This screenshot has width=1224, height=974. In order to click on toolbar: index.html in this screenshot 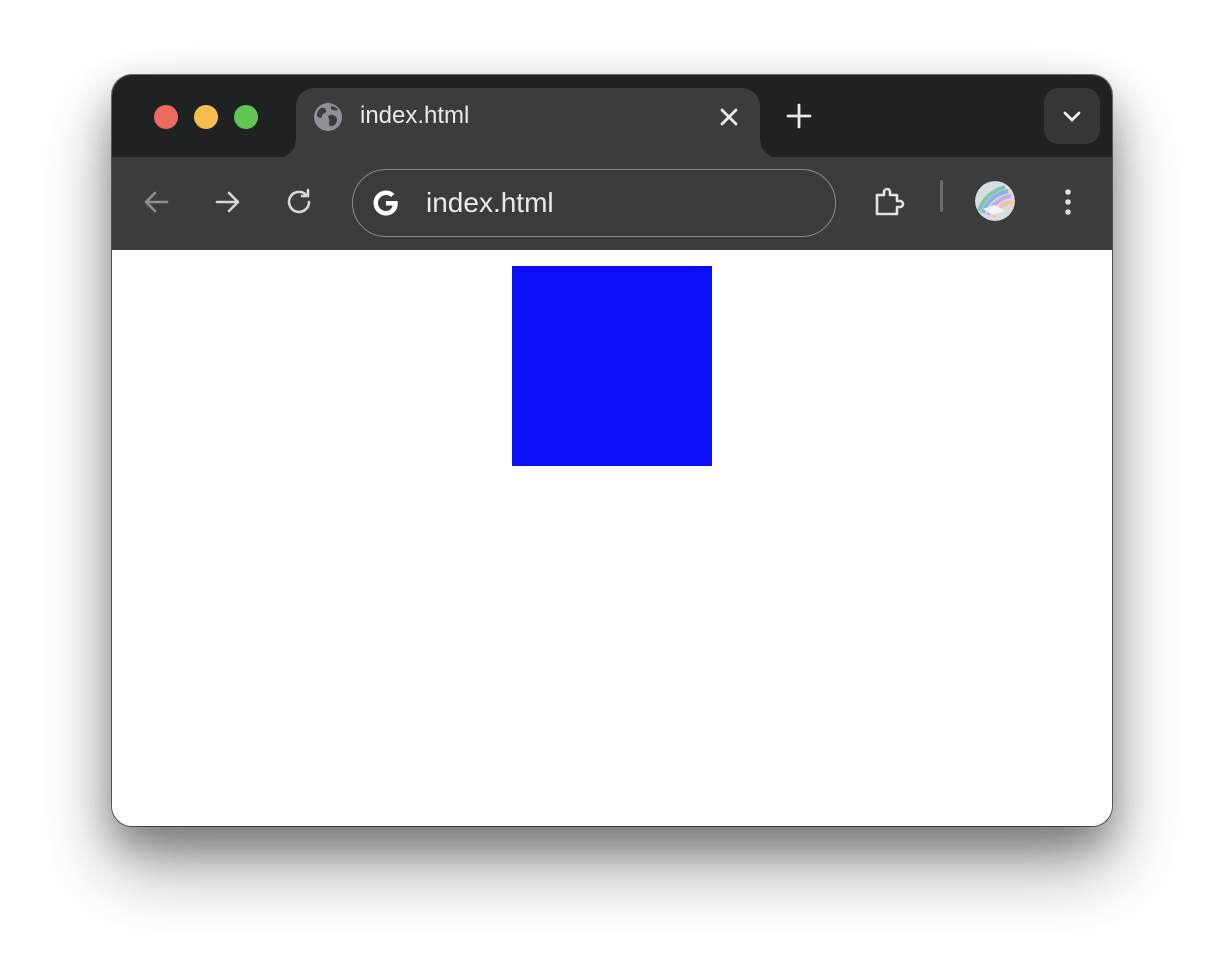, I will do `click(612, 203)`.